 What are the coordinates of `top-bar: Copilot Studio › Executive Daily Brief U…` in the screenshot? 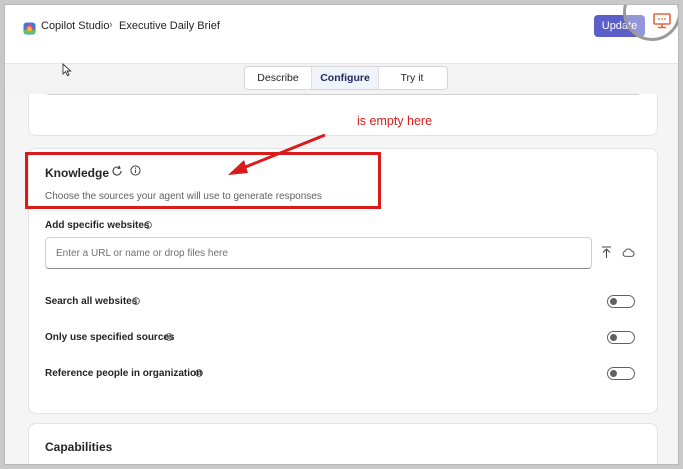 It's located at (341, 34).